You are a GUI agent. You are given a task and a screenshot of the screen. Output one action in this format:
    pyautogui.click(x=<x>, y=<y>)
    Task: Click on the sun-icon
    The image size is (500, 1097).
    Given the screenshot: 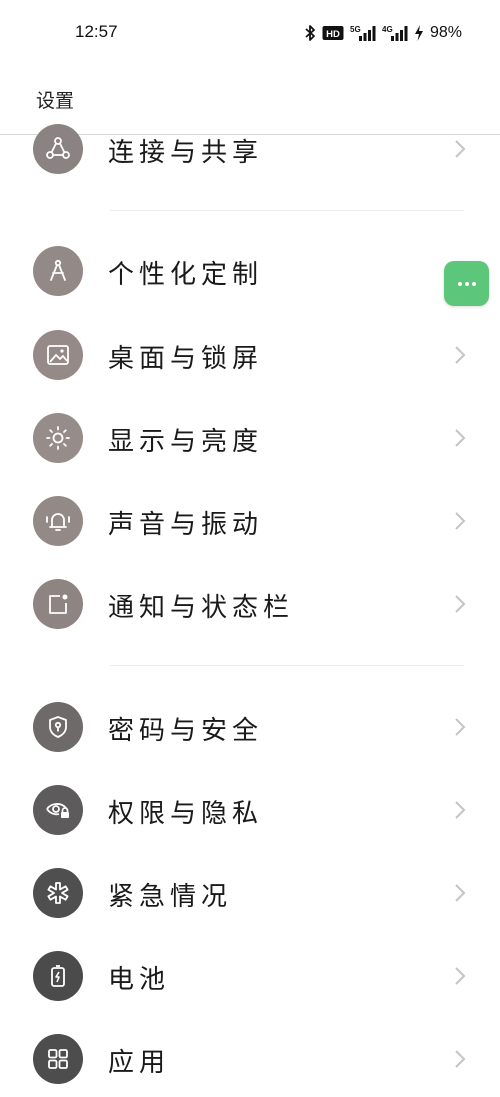 What is the action you would take?
    pyautogui.click(x=58, y=438)
    